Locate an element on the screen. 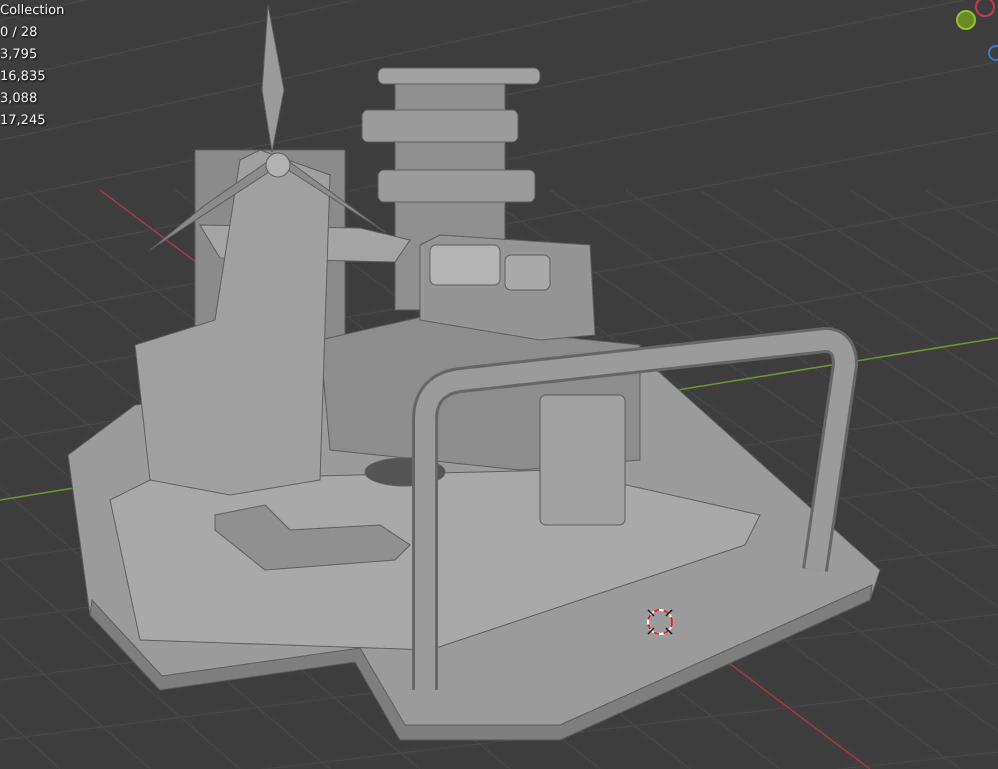 The width and height of the screenshot is (998, 769). stat-value: 0 / 28 is located at coordinates (19, 33).